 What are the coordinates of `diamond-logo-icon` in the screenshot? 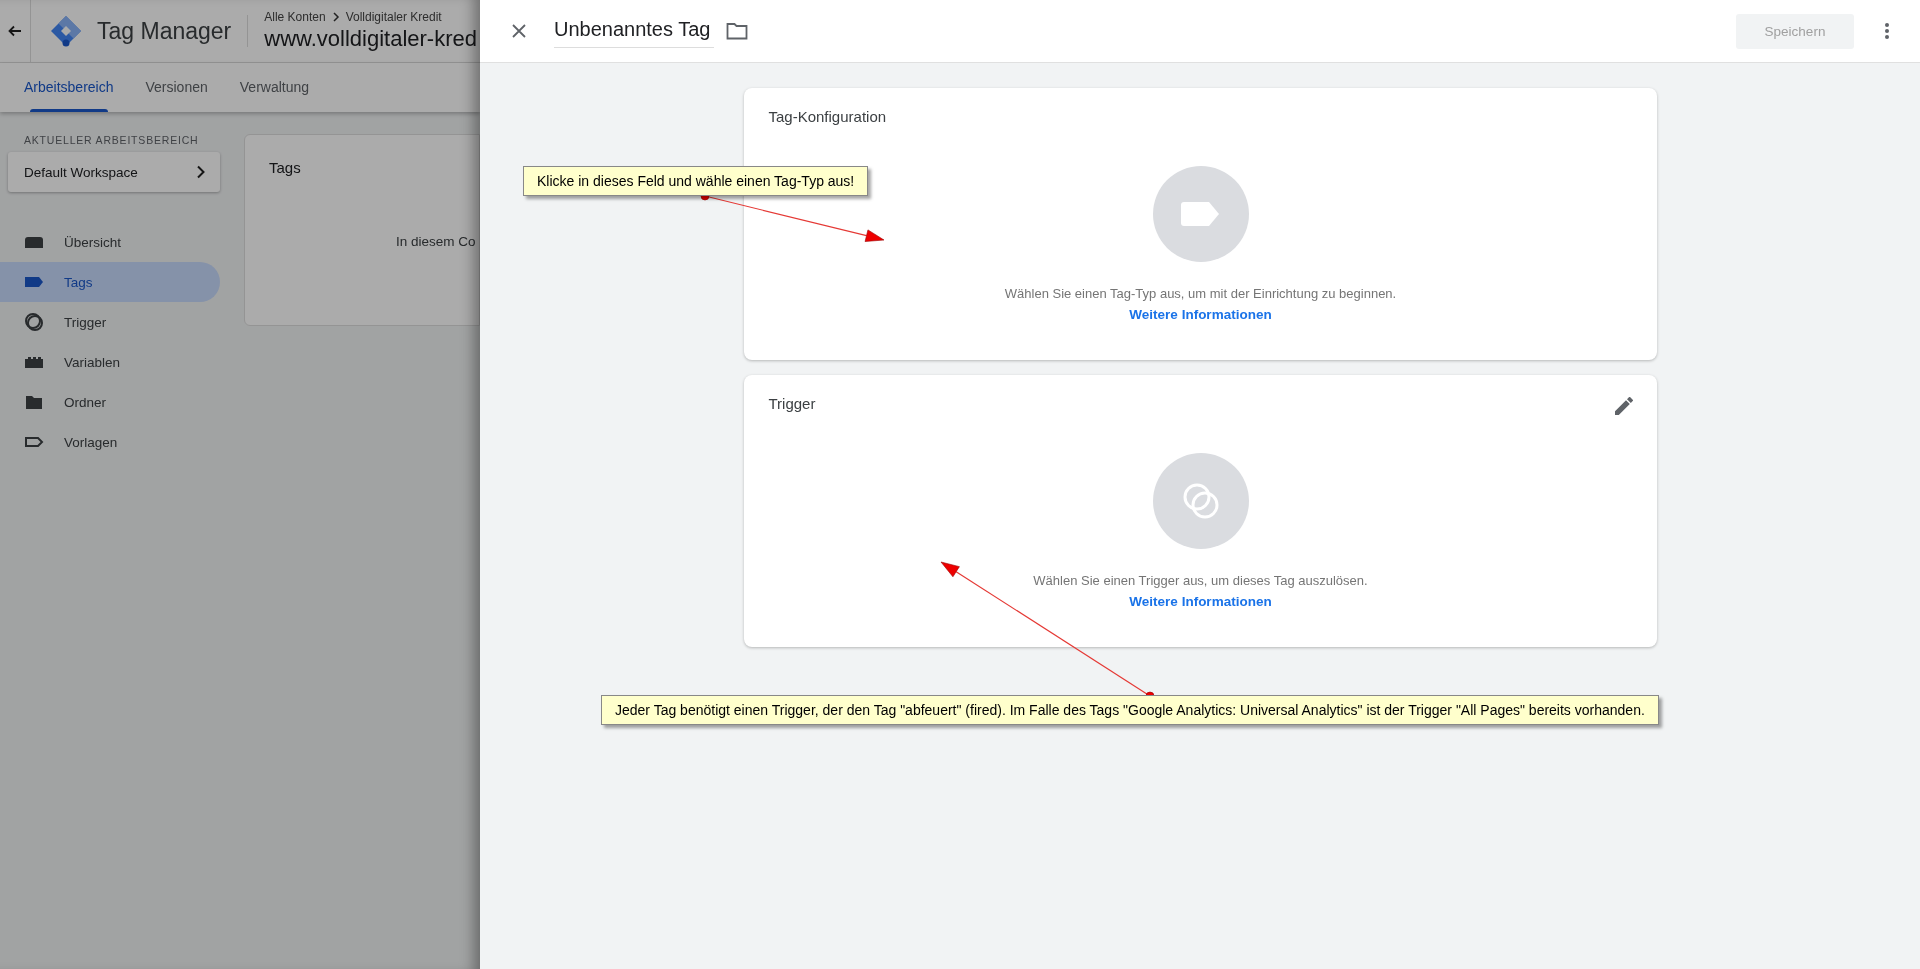 It's located at (66, 31).